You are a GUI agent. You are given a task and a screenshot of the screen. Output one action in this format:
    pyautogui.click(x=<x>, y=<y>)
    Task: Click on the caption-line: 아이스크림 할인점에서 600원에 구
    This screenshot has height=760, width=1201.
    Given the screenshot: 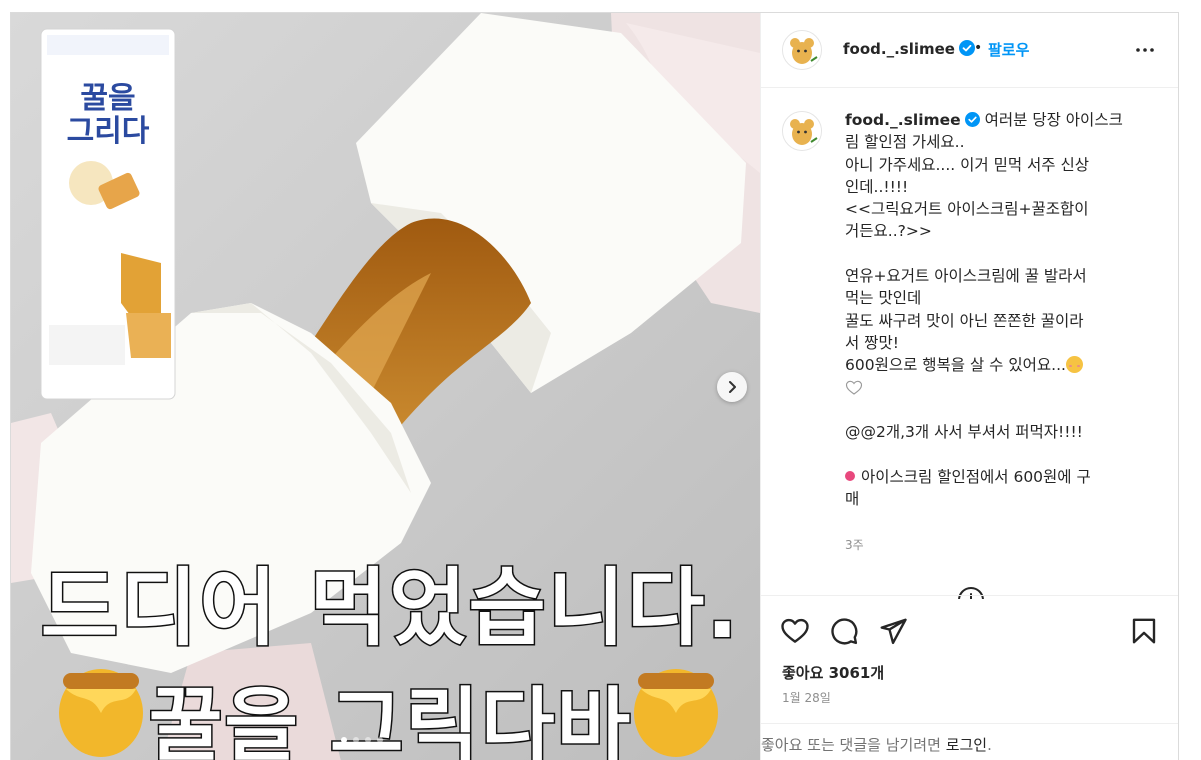 What is the action you would take?
    pyautogui.click(x=976, y=476)
    